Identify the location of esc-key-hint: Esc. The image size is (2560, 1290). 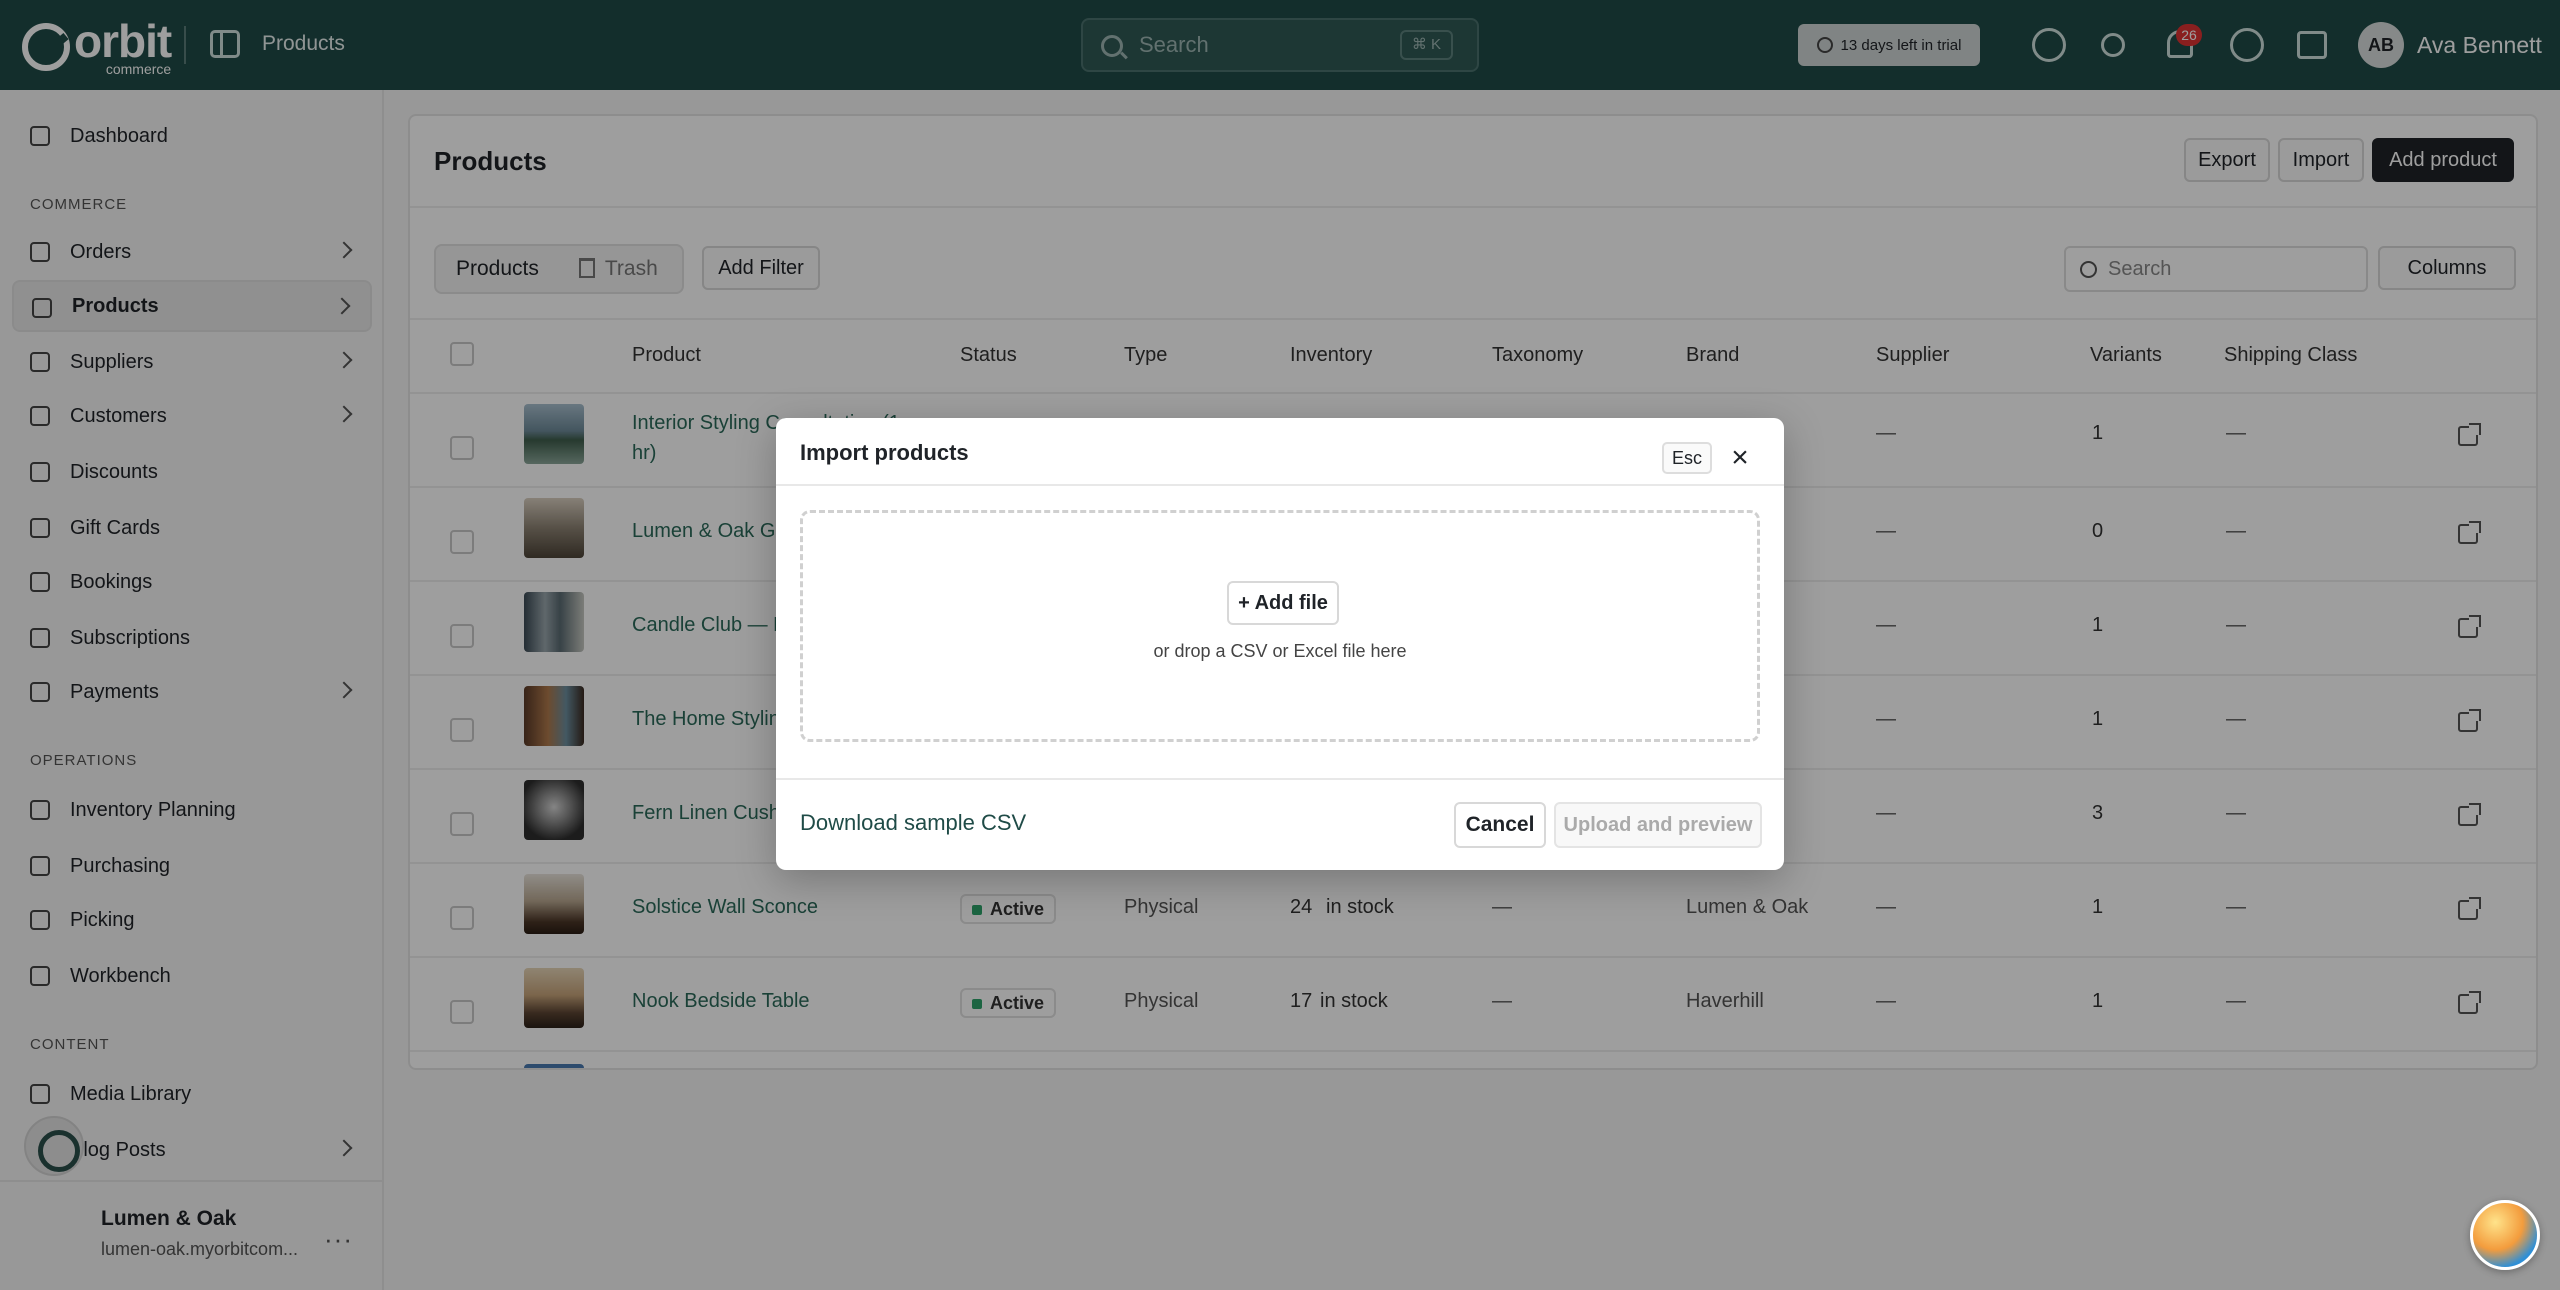
(1687, 458).